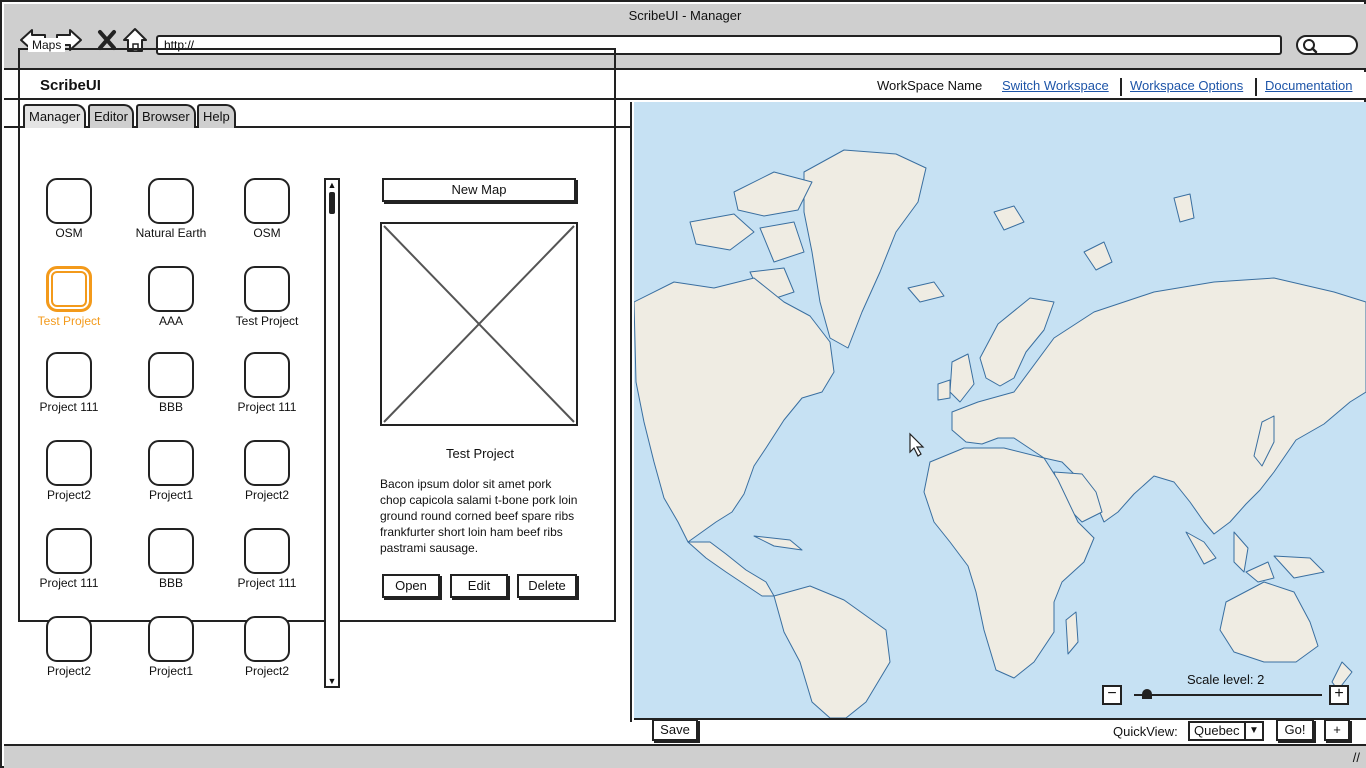 The width and height of the screenshot is (1366, 768). What do you see at coordinates (1186, 85) in the screenshot?
I see `workspace-options-link: Workspace Options` at bounding box center [1186, 85].